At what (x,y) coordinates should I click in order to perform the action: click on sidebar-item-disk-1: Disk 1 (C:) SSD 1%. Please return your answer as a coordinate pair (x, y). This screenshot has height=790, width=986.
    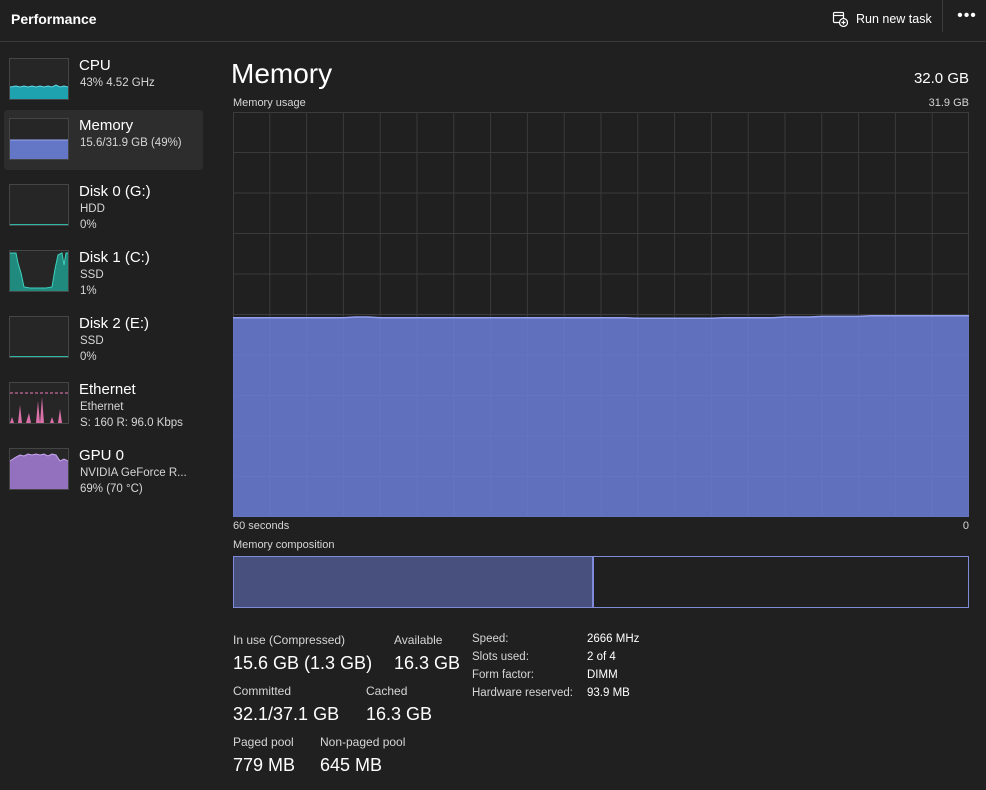
    Looking at the image, I should click on (103, 272).